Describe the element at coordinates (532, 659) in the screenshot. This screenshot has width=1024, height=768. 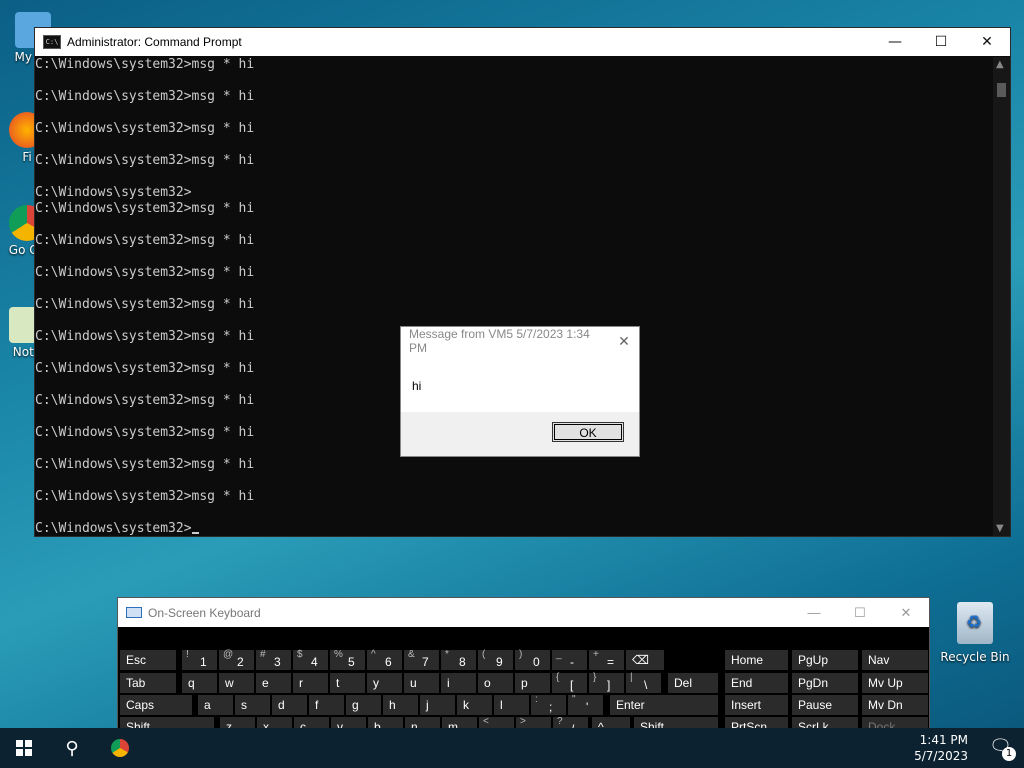
I see `osk-key: ) 0` at that location.